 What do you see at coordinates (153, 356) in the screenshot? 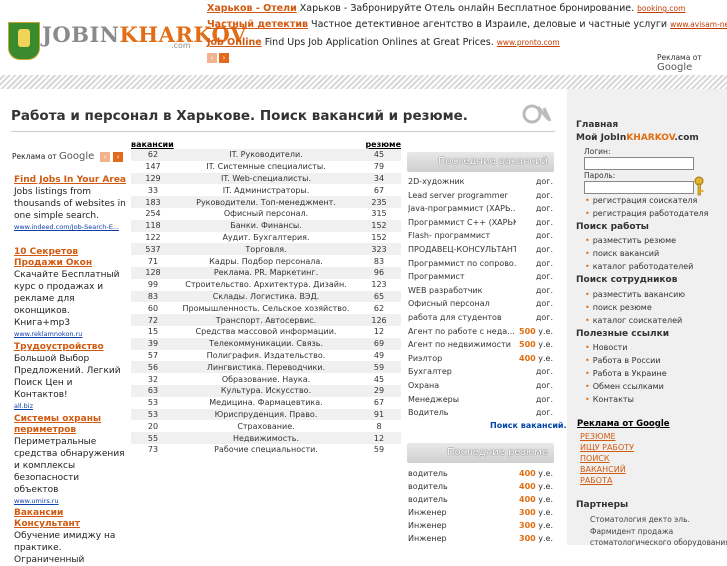
I see `vacancy-count: 57` at bounding box center [153, 356].